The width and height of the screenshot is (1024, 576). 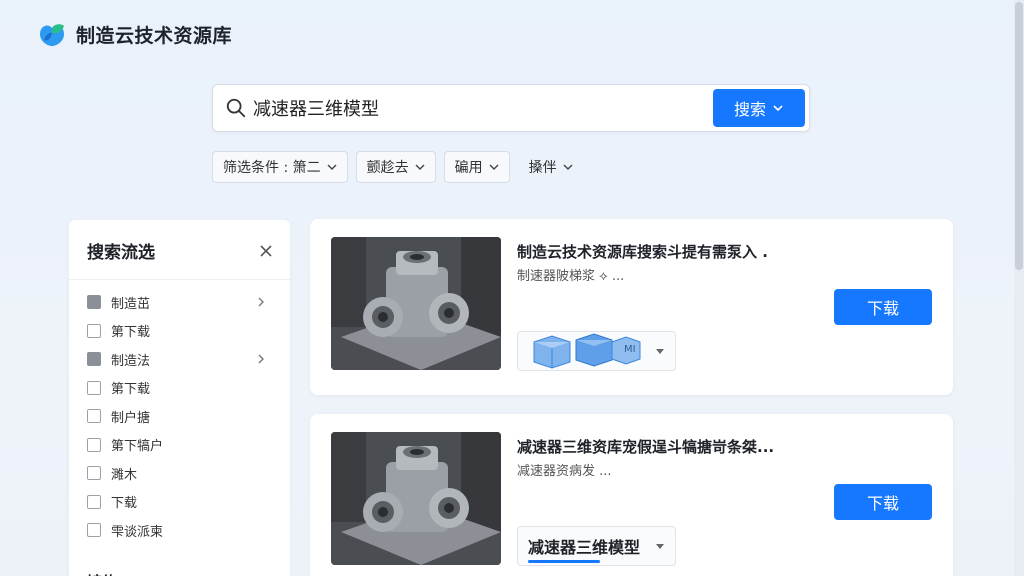 I want to click on filter-dropdown-4: 搡伴, so click(x=551, y=167).